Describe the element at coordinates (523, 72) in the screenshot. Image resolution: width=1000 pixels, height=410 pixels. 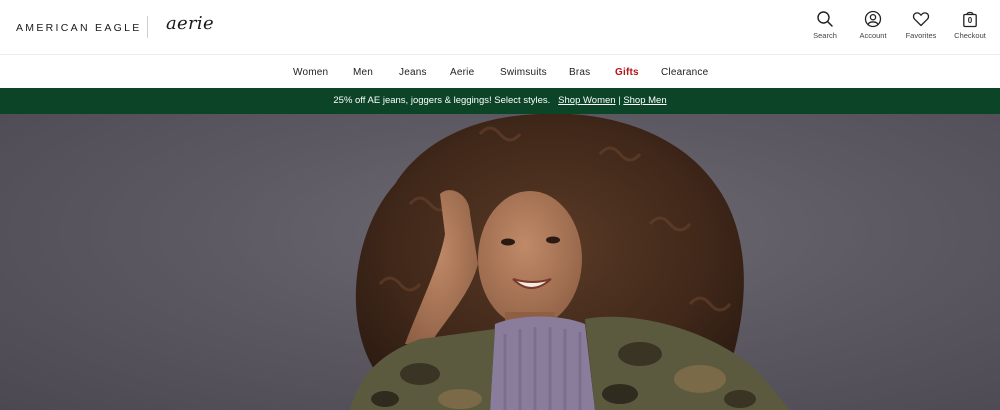
I see `nav-item-swimsuits: Swimsuits` at that location.